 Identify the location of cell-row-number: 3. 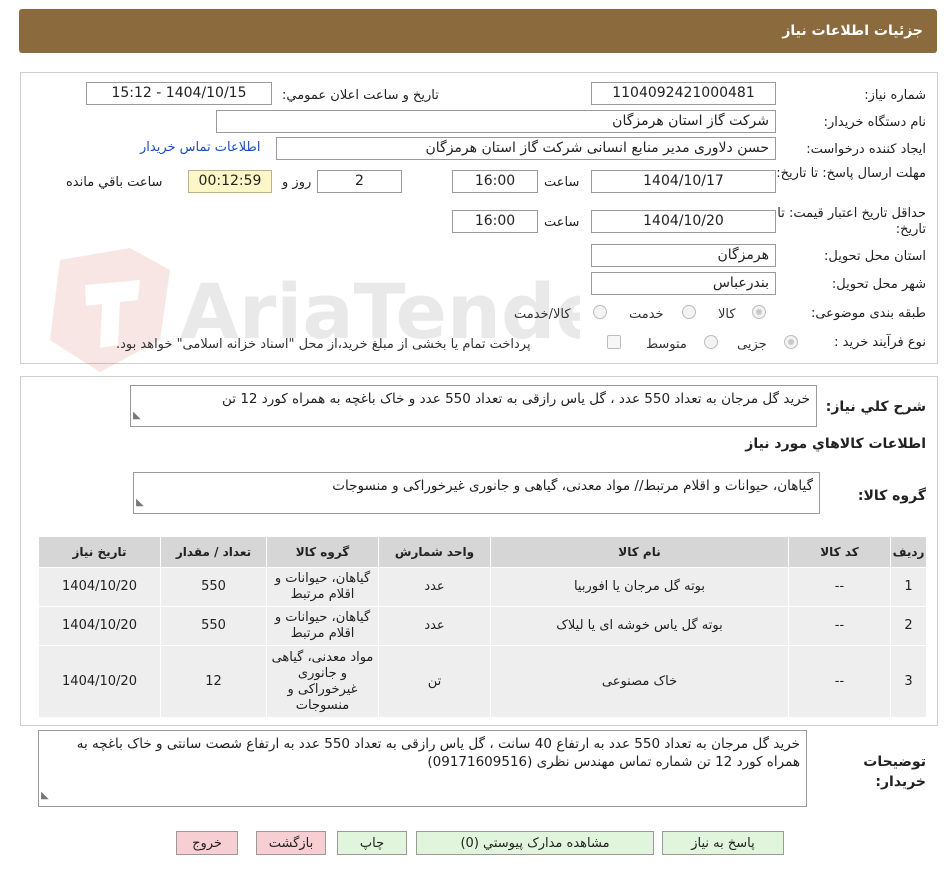
(908, 681).